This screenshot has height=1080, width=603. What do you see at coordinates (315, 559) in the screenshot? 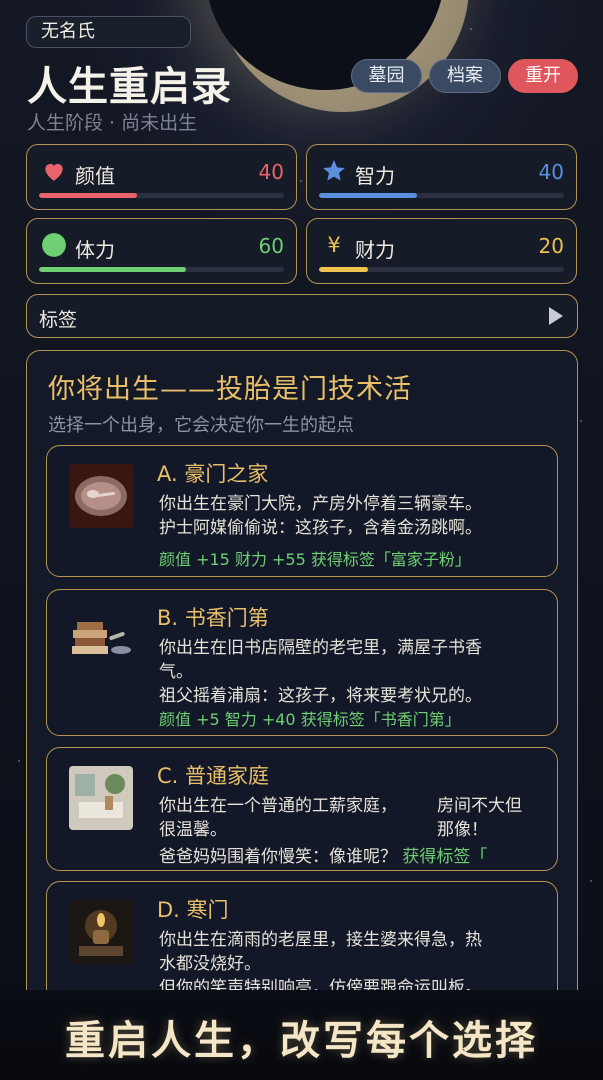
I see `option-effect: 颜值 +15 财力 +55 获得标签「富家子粉」` at bounding box center [315, 559].